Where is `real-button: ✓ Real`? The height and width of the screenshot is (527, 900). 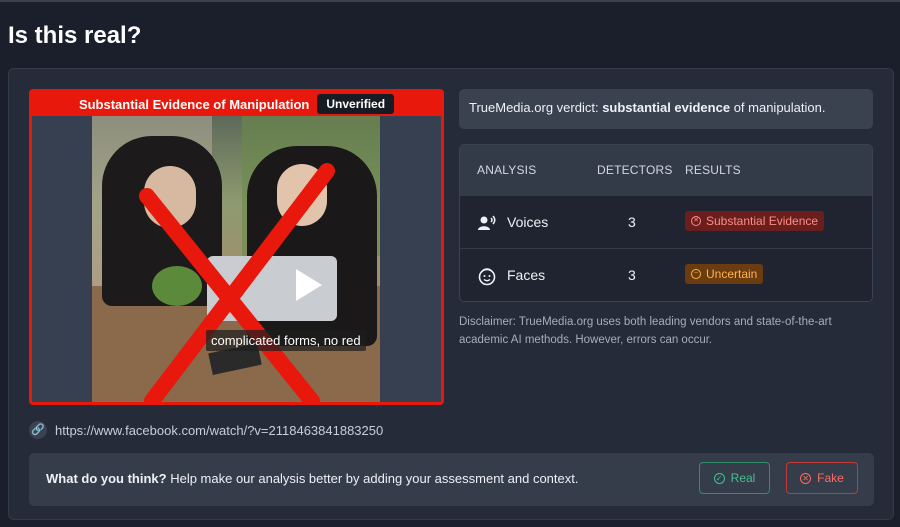 real-button: ✓ Real is located at coordinates (734, 478).